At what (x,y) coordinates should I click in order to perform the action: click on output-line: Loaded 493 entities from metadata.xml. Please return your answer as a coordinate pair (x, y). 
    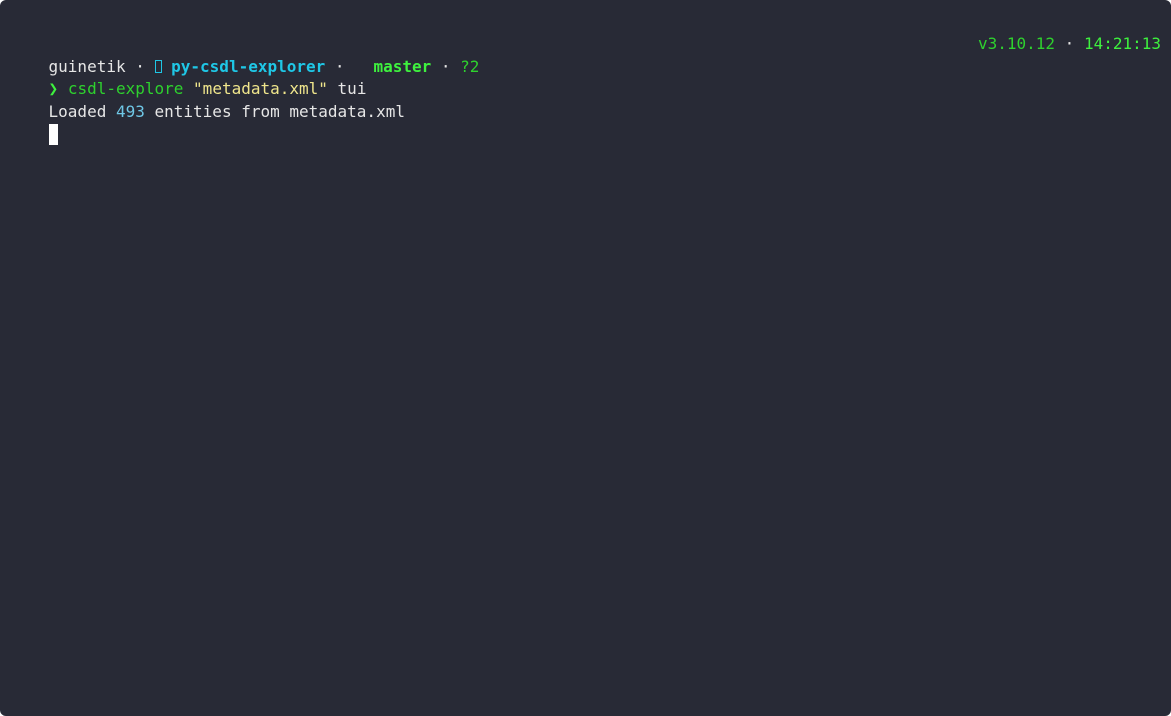
    Looking at the image, I should click on (585, 99).